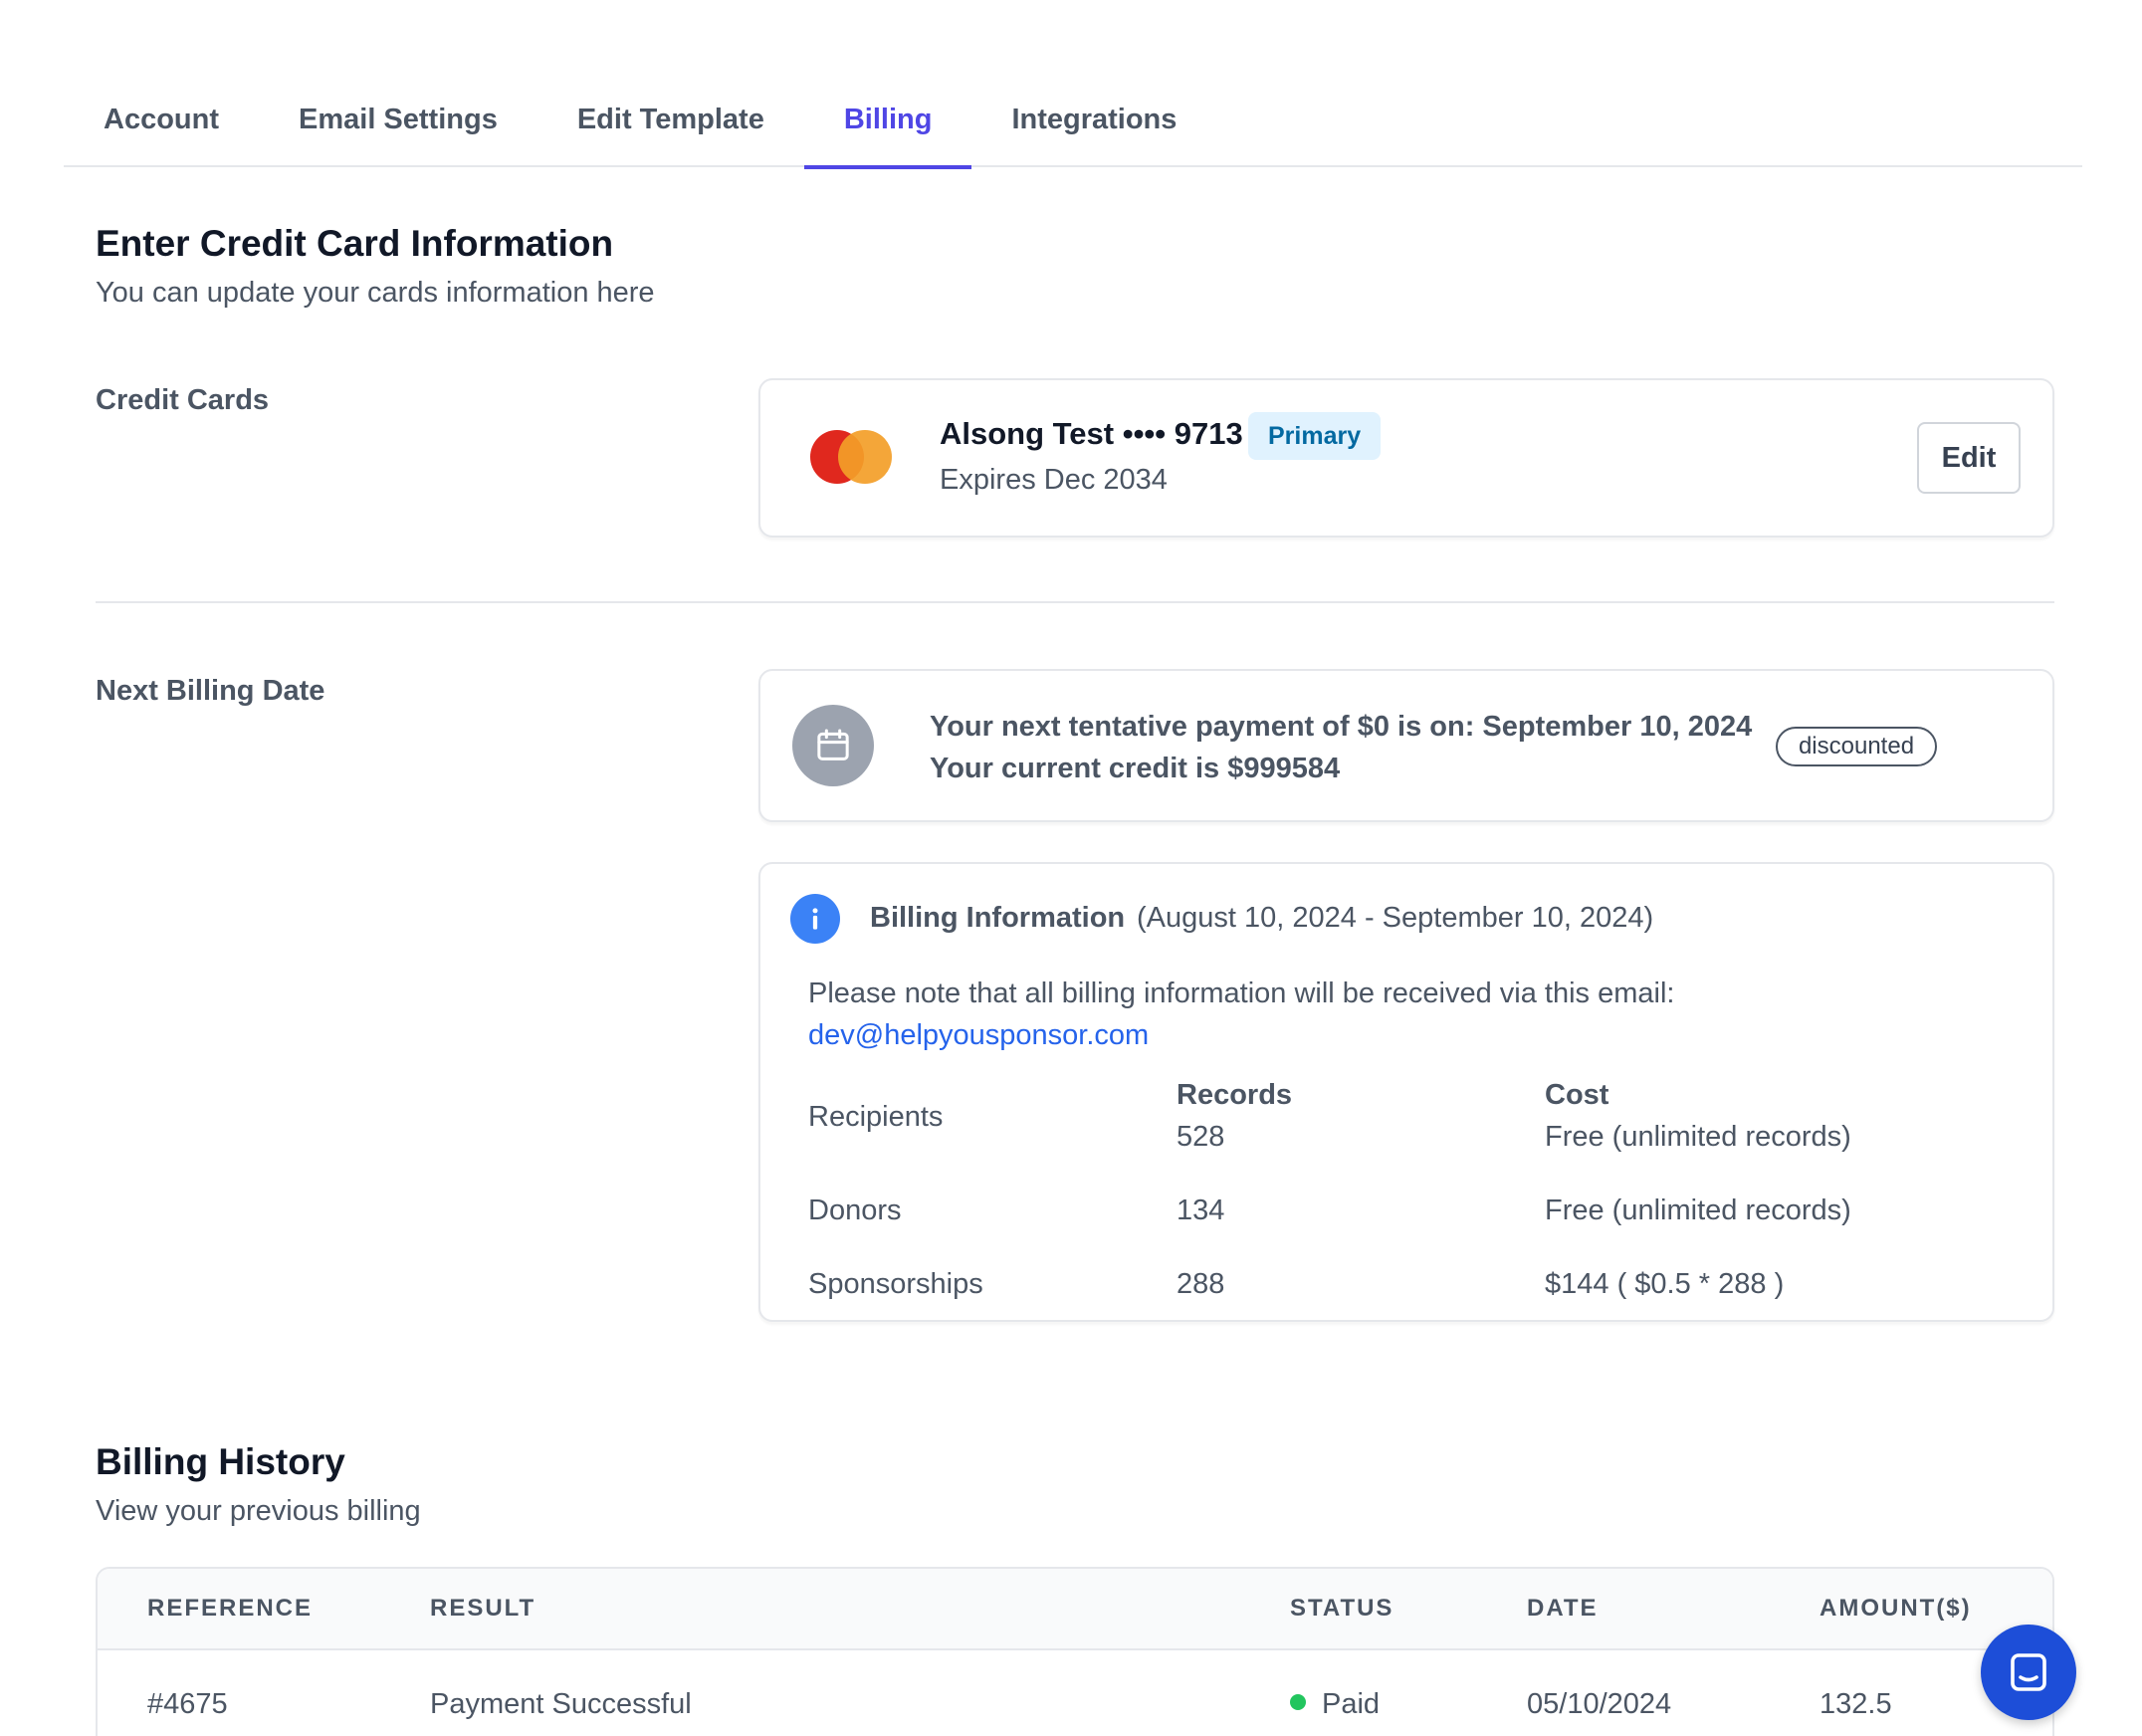  I want to click on billing-period: (August 10, 2024 - September 10, 2024), so click(1395, 918).